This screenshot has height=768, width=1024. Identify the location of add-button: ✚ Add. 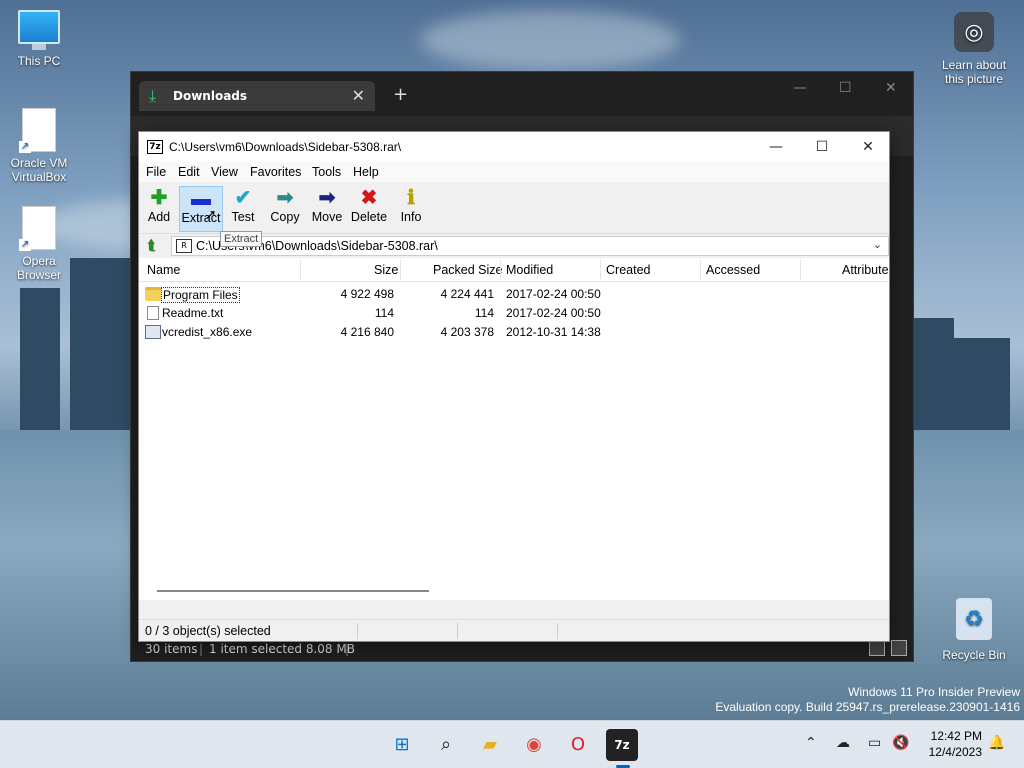
(159, 205).